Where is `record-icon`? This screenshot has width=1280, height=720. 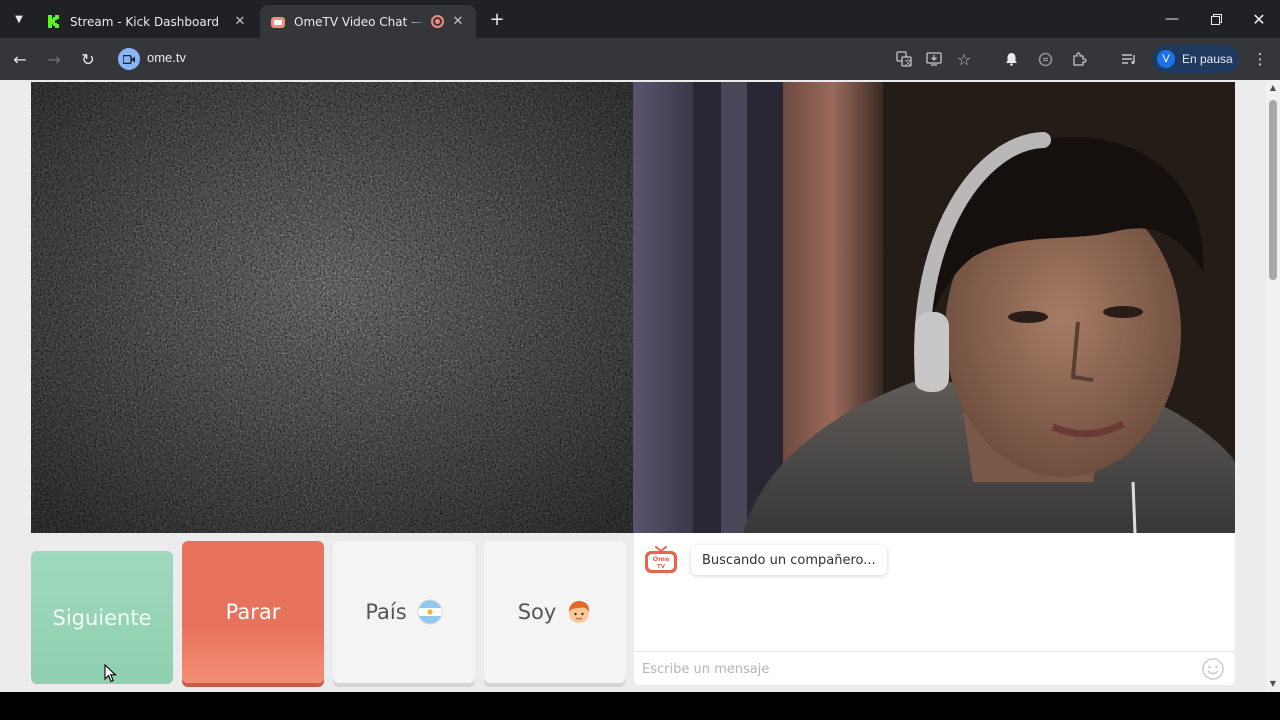 record-icon is located at coordinates (437, 21).